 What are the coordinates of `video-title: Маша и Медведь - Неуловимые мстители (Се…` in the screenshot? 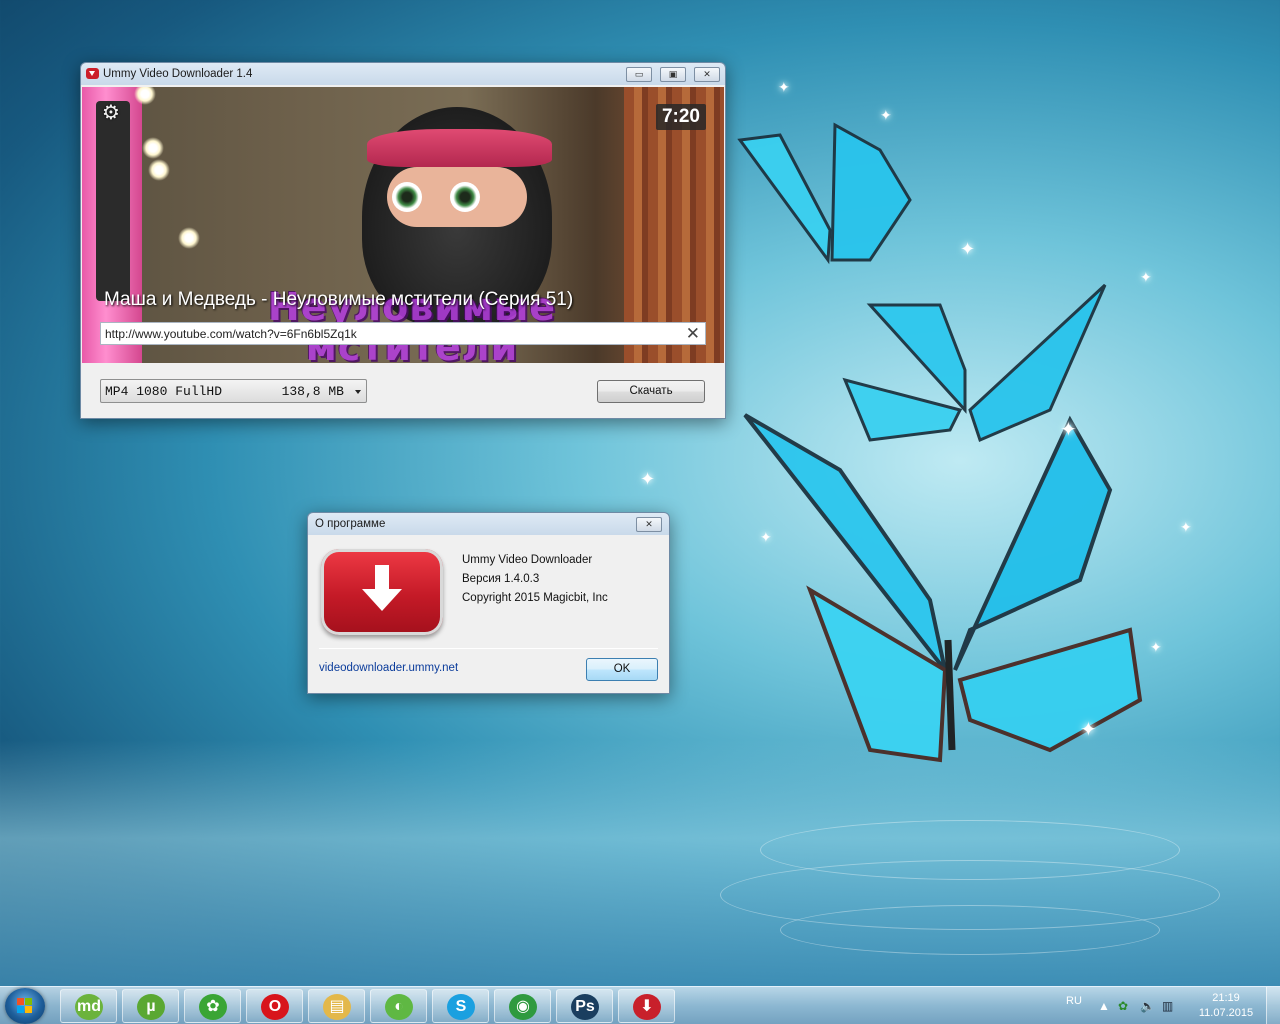 It's located at (339, 299).